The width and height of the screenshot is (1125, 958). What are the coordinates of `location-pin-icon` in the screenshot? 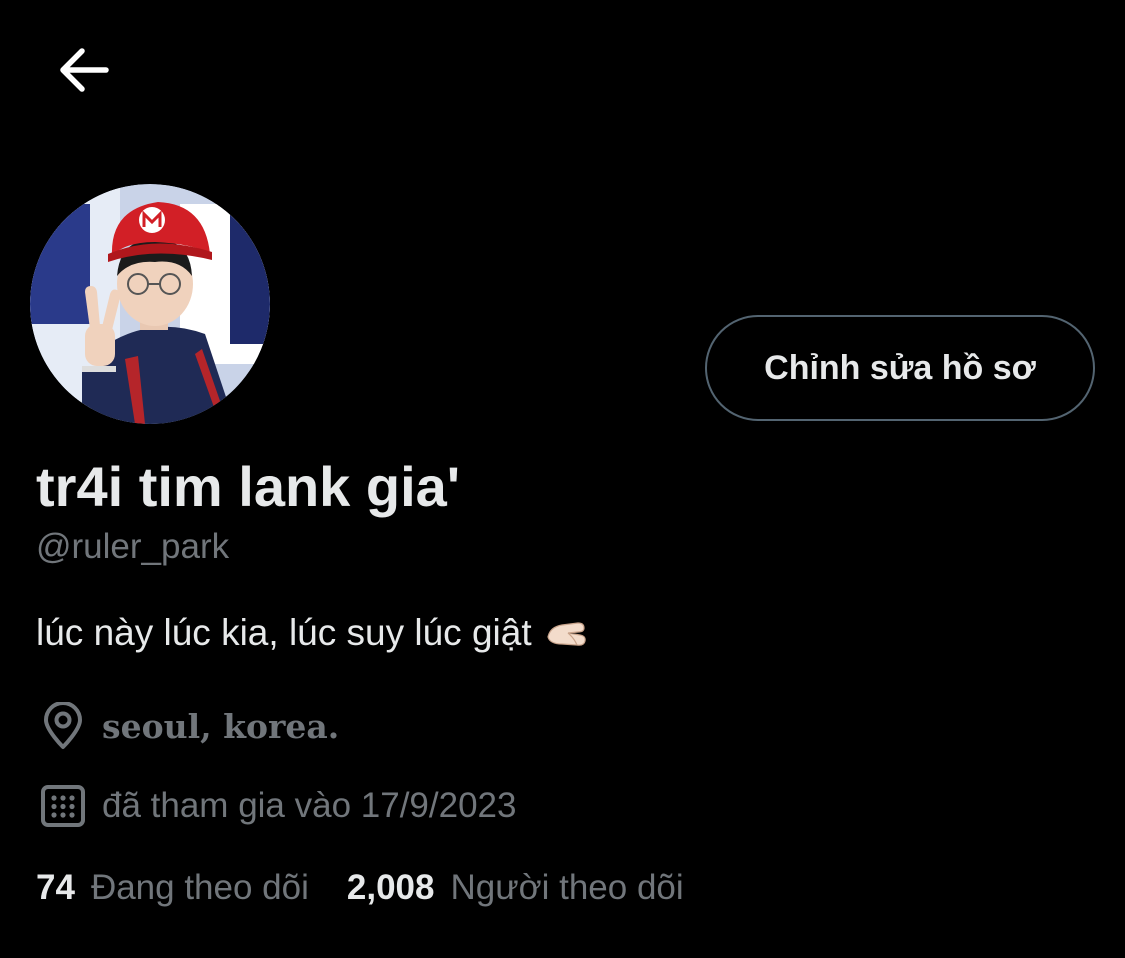 It's located at (63, 726).